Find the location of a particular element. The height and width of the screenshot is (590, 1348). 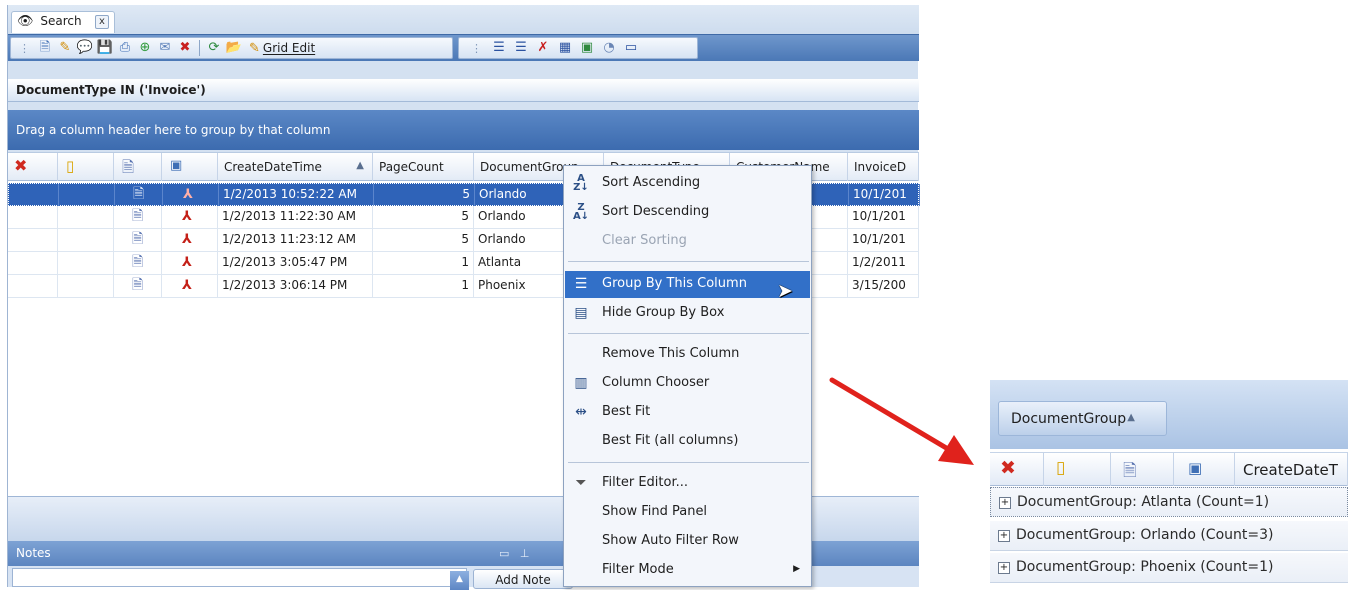

col-header-createdatetime: CreateDateT is located at coordinates (1291, 469).